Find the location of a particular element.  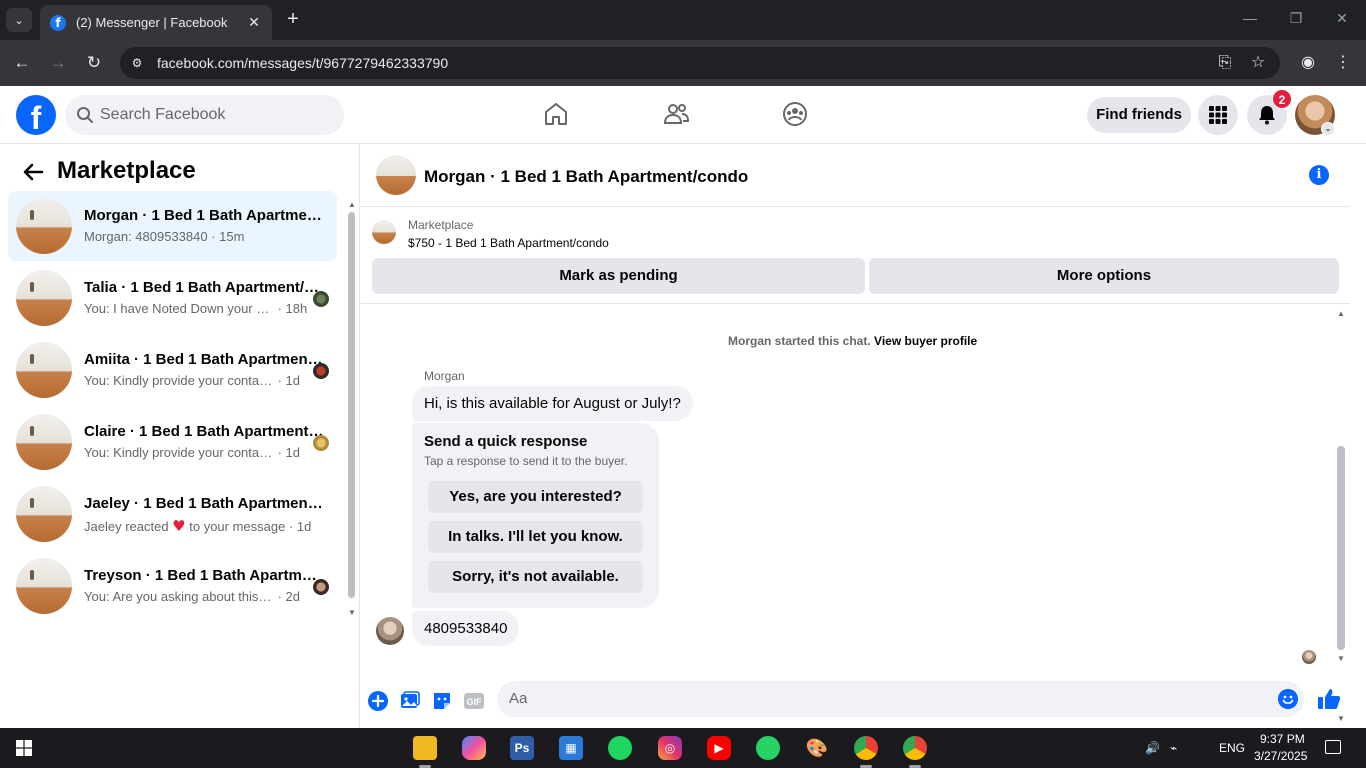

instagram-icon: ◎ is located at coordinates (670, 748).